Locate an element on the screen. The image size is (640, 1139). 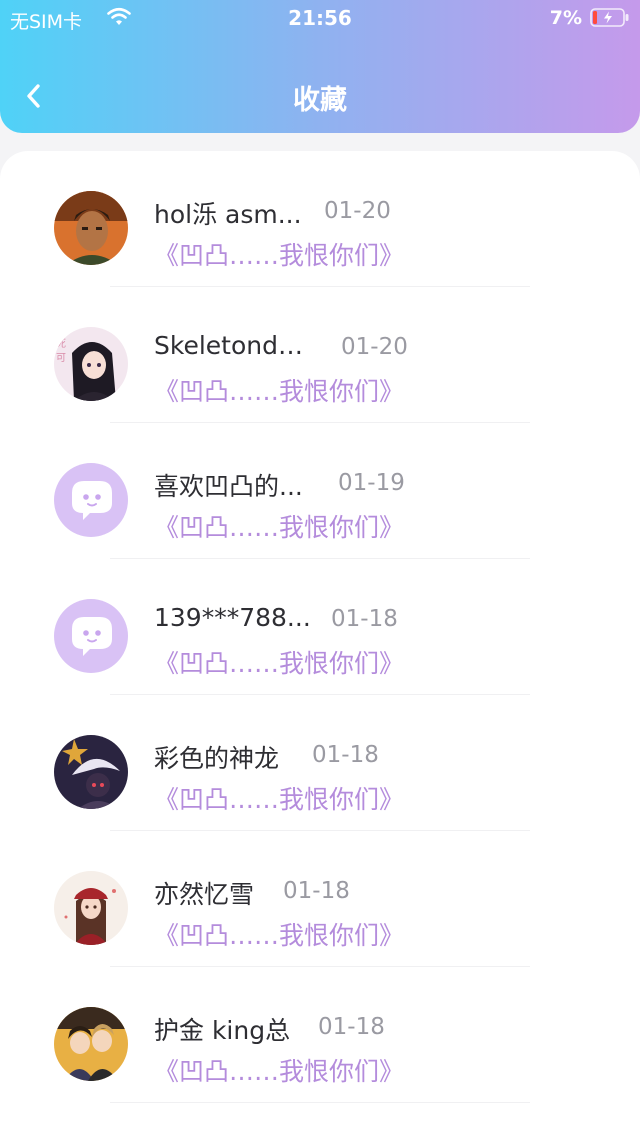
anime-girl-avatar-icon: 死 可 is located at coordinates (91, 364).